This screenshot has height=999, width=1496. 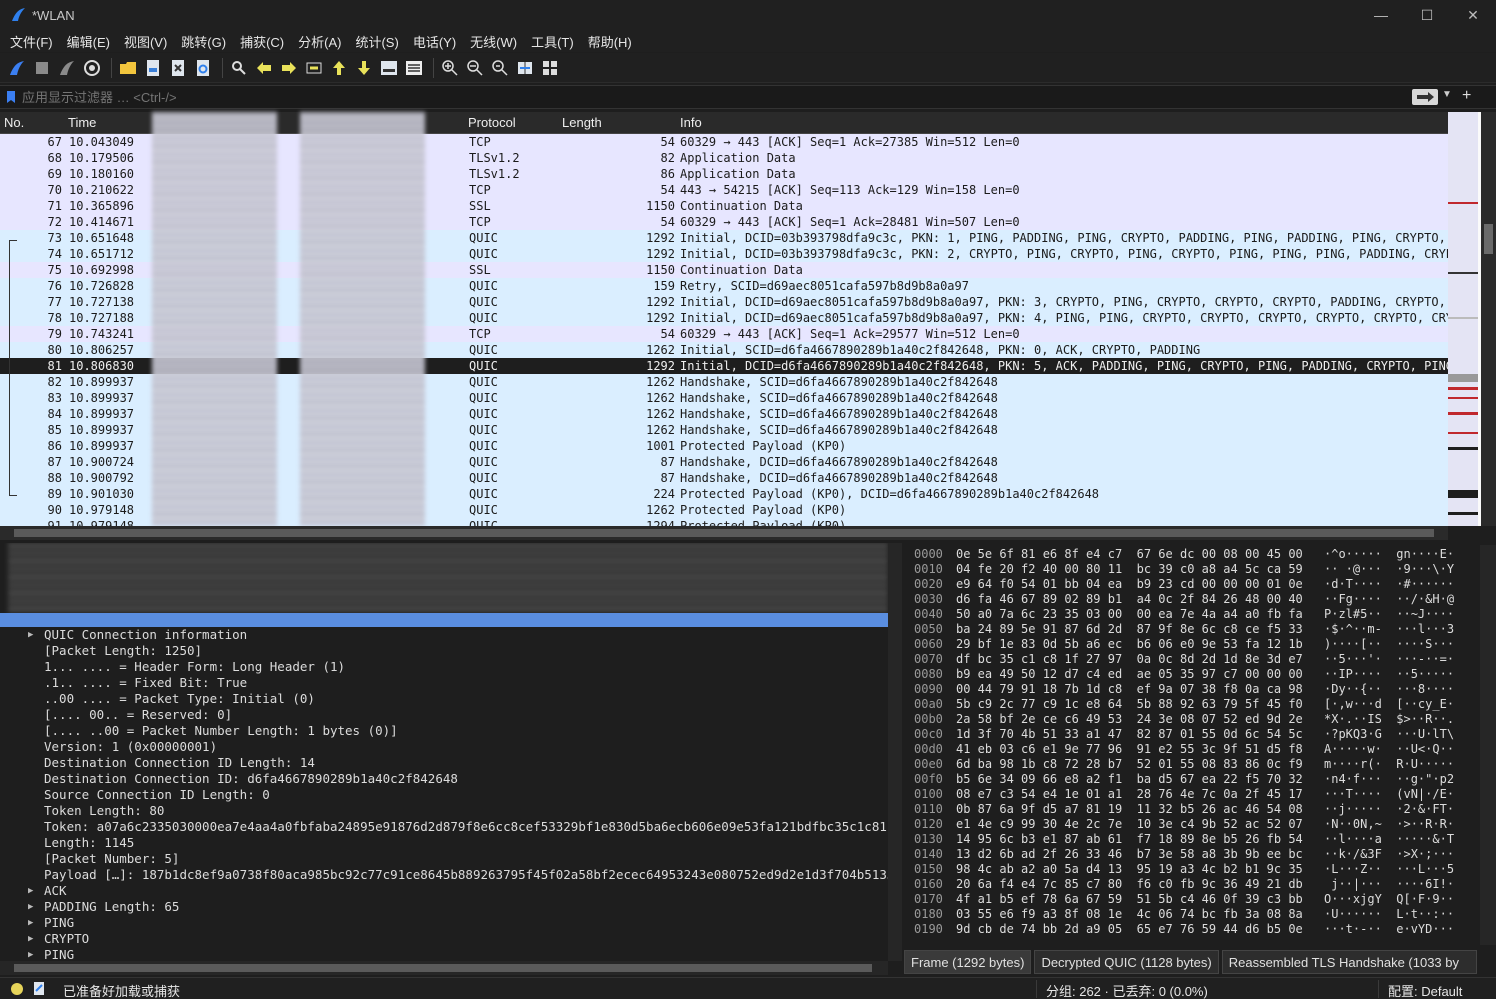 I want to click on hex-ascii: ··IP···· ··5·····, so click(x=1389, y=674).